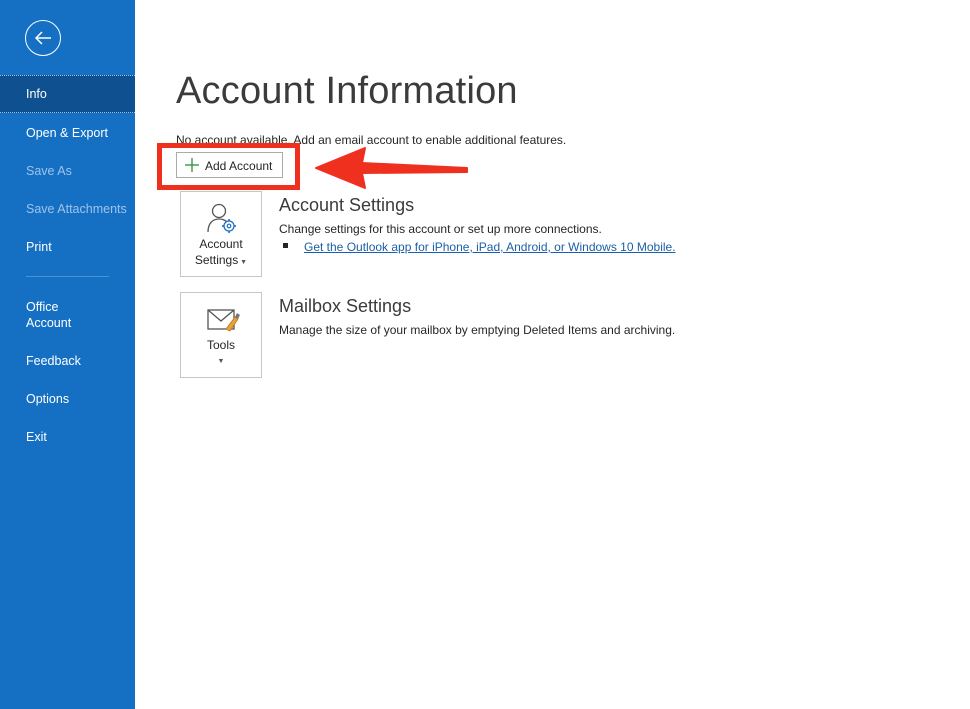  Describe the element at coordinates (76, 209) in the screenshot. I see `nav-item-save-attachments: Save Attachments` at that location.